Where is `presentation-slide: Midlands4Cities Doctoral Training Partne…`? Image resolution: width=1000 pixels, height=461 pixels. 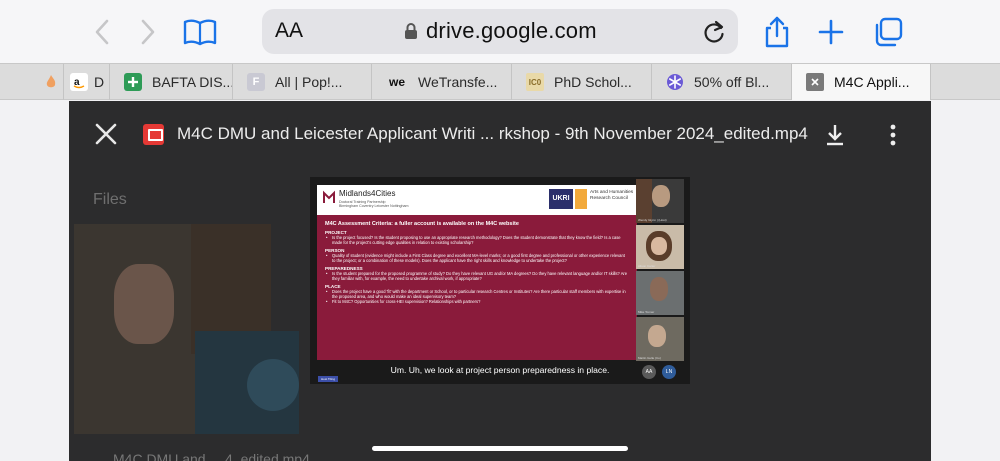 presentation-slide: Midlands4Cities Doctoral Training Partne… is located at coordinates (477, 272).